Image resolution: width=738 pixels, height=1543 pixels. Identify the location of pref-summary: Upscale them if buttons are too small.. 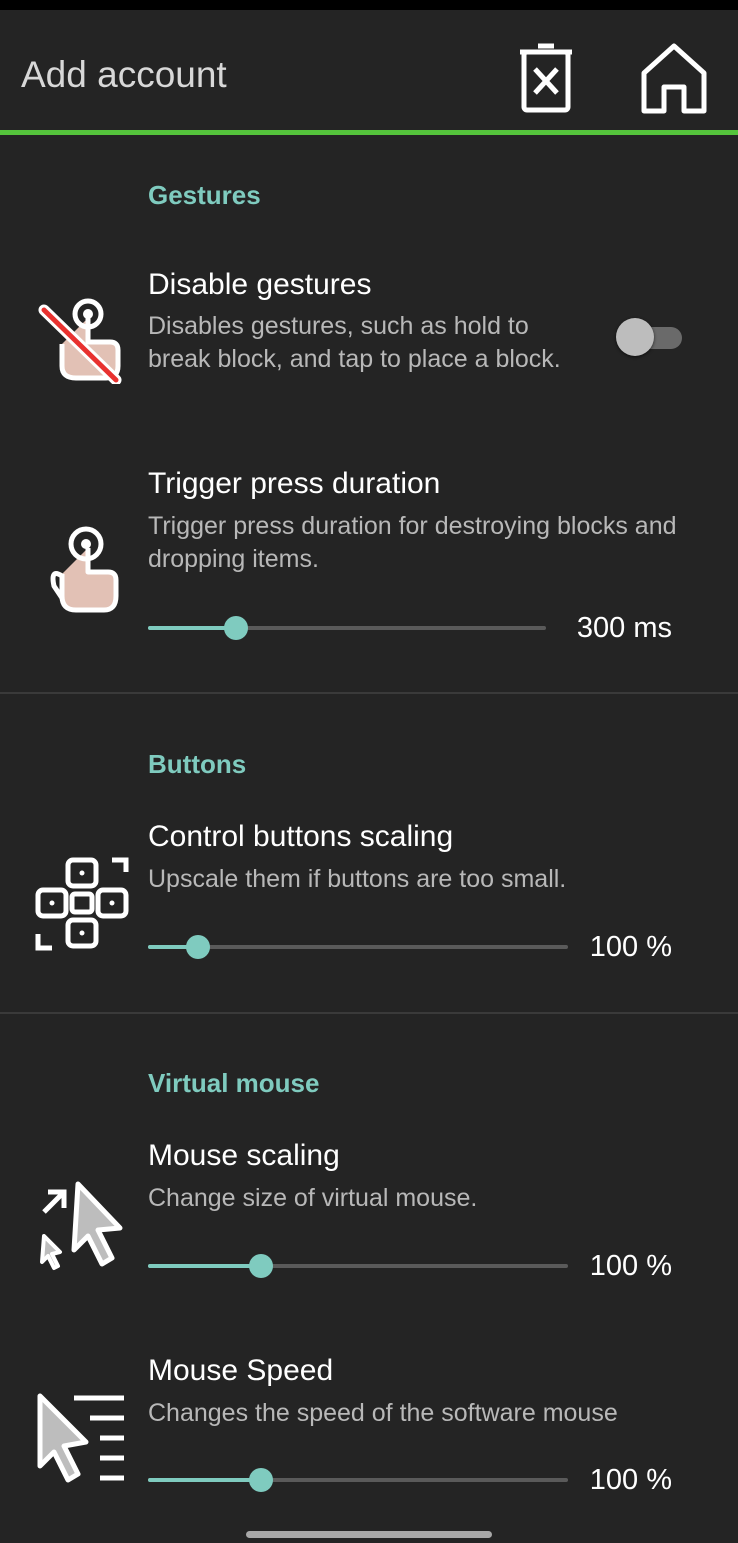
(357, 879).